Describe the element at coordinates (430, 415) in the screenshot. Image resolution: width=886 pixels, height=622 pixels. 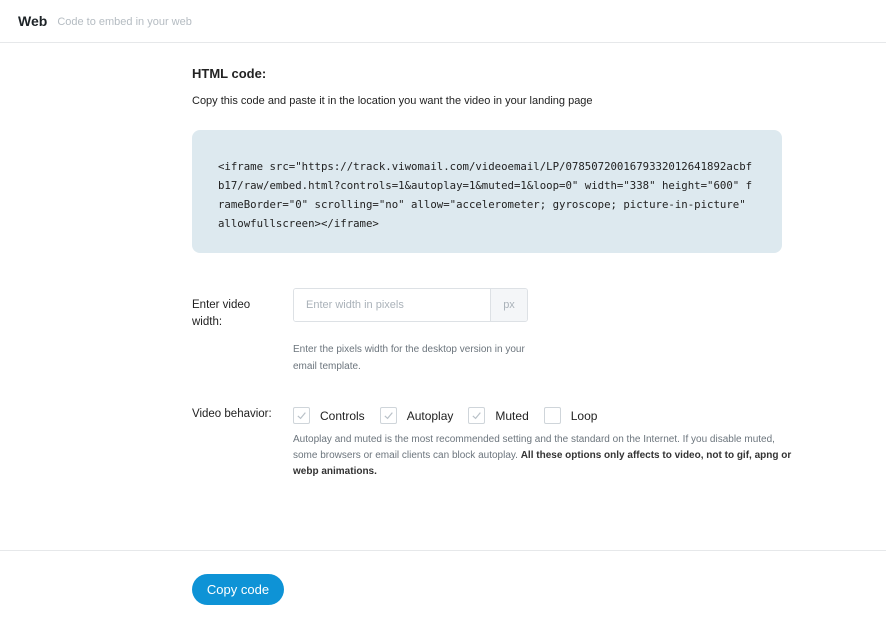
I see `autoplay-checkbox-label: Autoplay` at that location.